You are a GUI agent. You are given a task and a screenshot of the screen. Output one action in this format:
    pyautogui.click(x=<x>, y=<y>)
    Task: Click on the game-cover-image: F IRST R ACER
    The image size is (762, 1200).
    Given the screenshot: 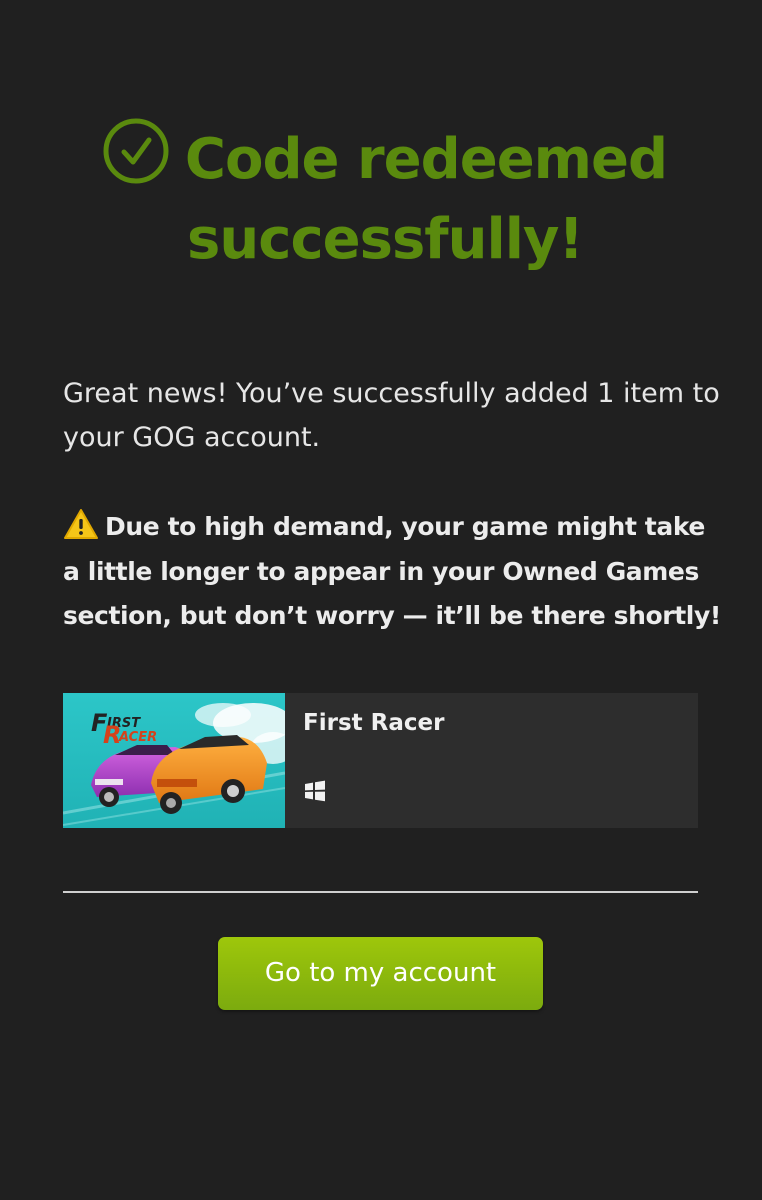 What is the action you would take?
    pyautogui.click(x=174, y=760)
    